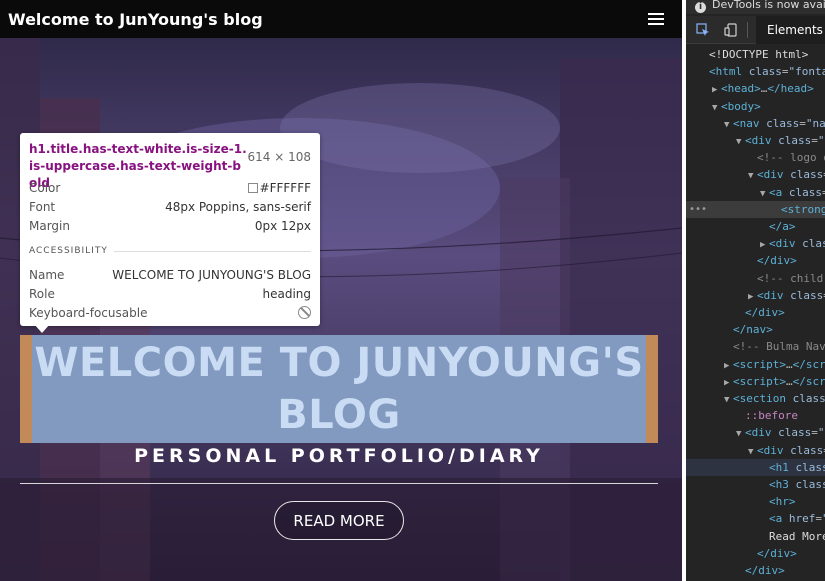 Image resolution: width=825 pixels, height=581 pixels. Describe the element at coordinates (339, 483) in the screenshot. I see `hero-divider` at that location.